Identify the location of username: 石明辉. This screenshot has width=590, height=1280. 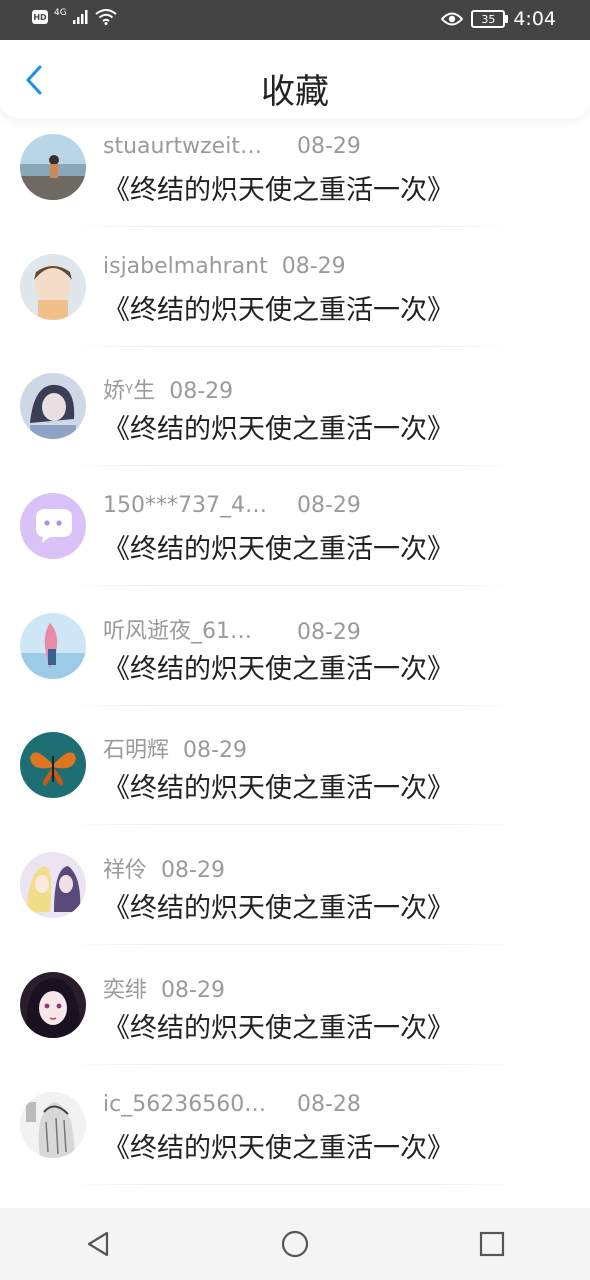
(136, 751).